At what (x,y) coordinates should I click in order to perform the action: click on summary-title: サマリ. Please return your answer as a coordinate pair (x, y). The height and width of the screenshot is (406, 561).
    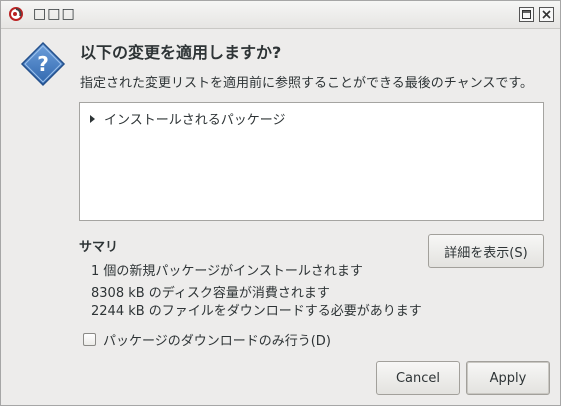
    Looking at the image, I should click on (99, 247).